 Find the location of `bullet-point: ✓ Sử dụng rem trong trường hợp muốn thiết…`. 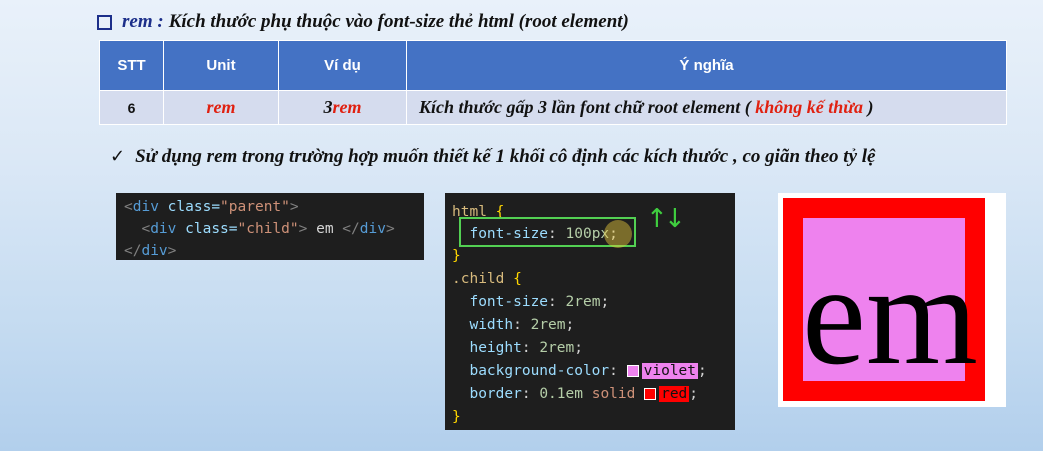

bullet-point: ✓ Sử dụng rem trong trường hợp muốn thiết… is located at coordinates (492, 157).